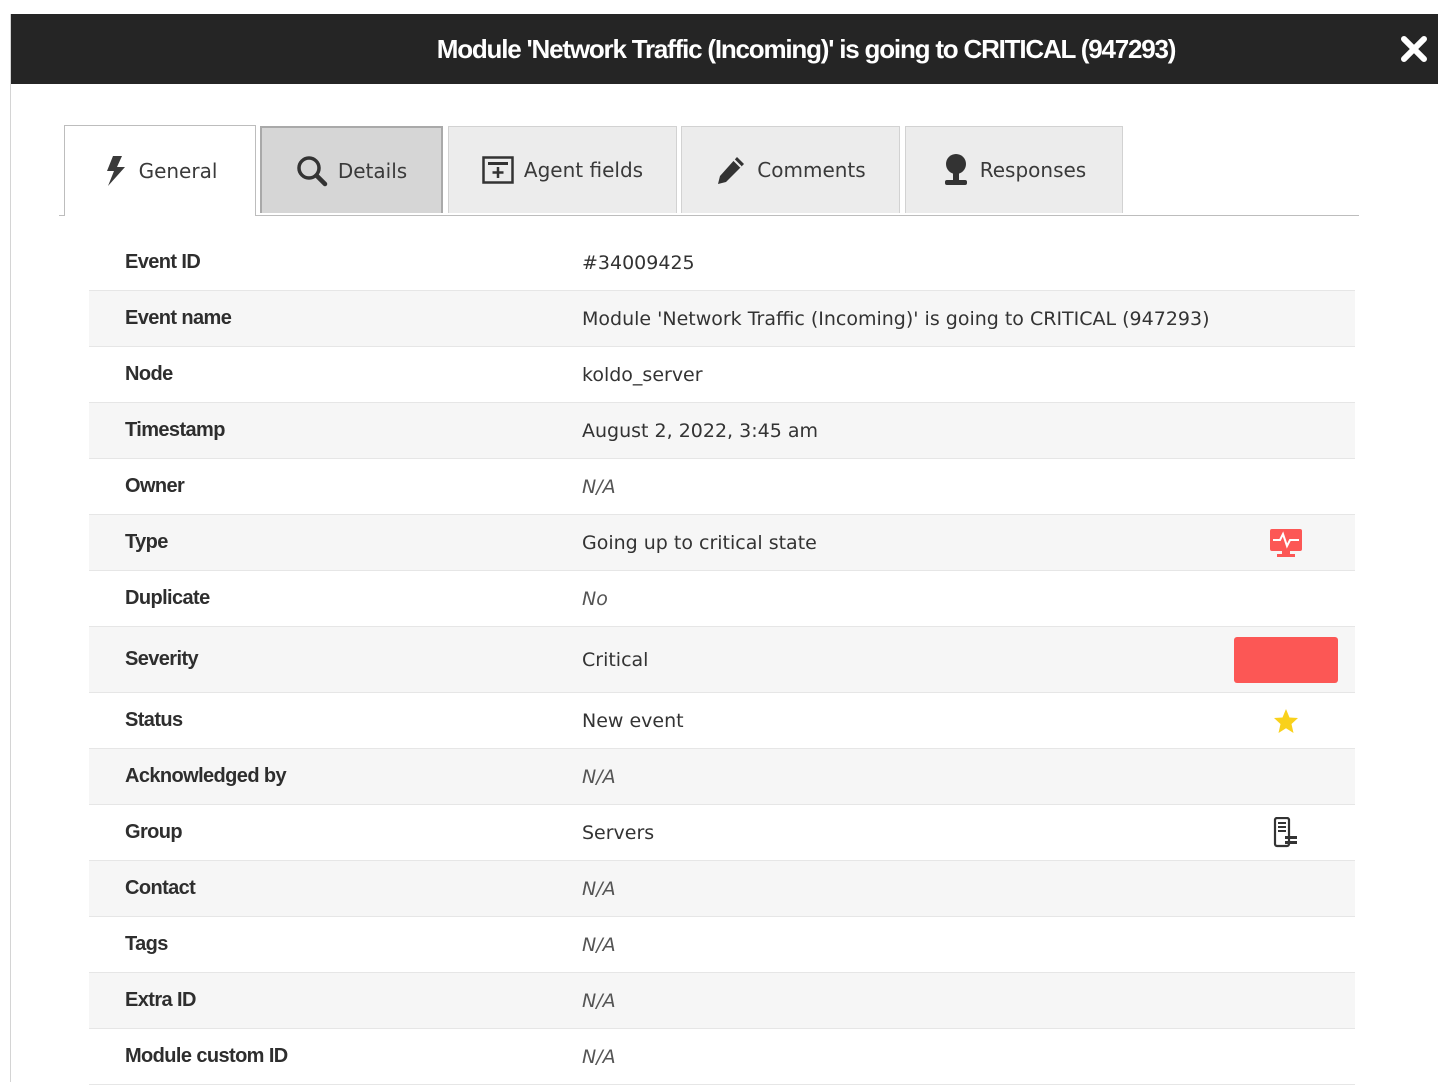  Describe the element at coordinates (722, 889) in the screenshot. I see `table-row-contact: Contact N/A` at that location.